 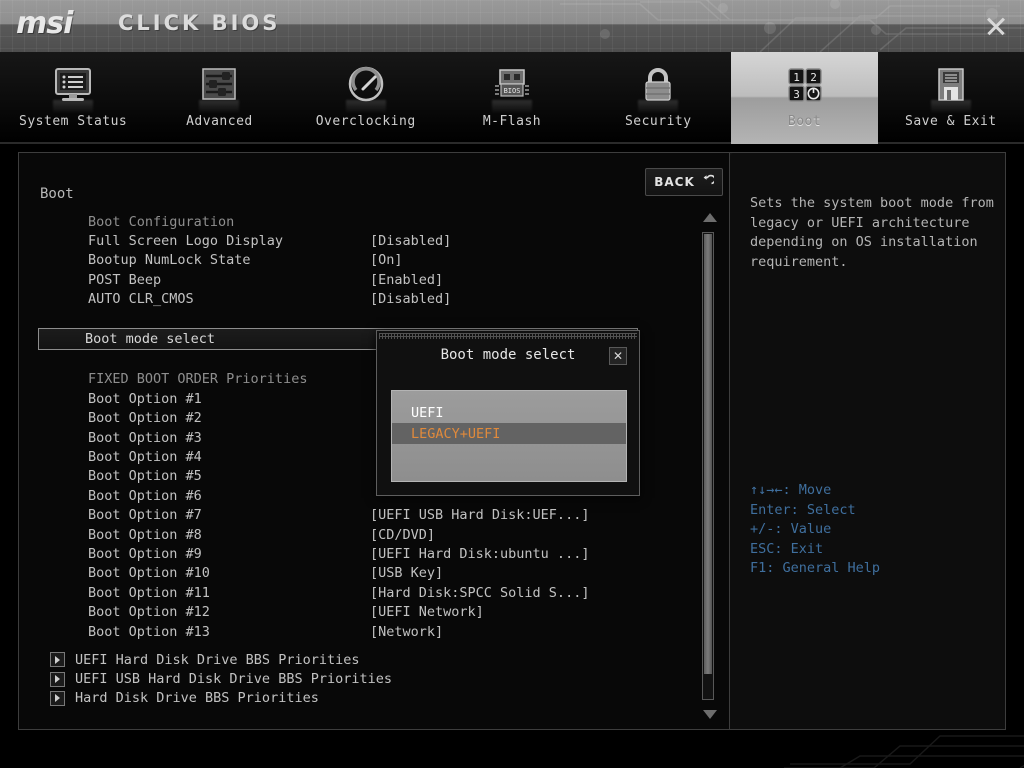 What do you see at coordinates (197, 698) in the screenshot?
I see `bbs-priorities-label: Hard Disk Drive BBS Priorities` at bounding box center [197, 698].